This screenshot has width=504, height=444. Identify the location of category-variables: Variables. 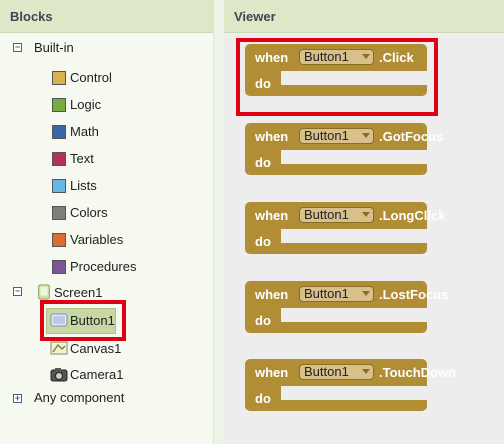
(96, 240).